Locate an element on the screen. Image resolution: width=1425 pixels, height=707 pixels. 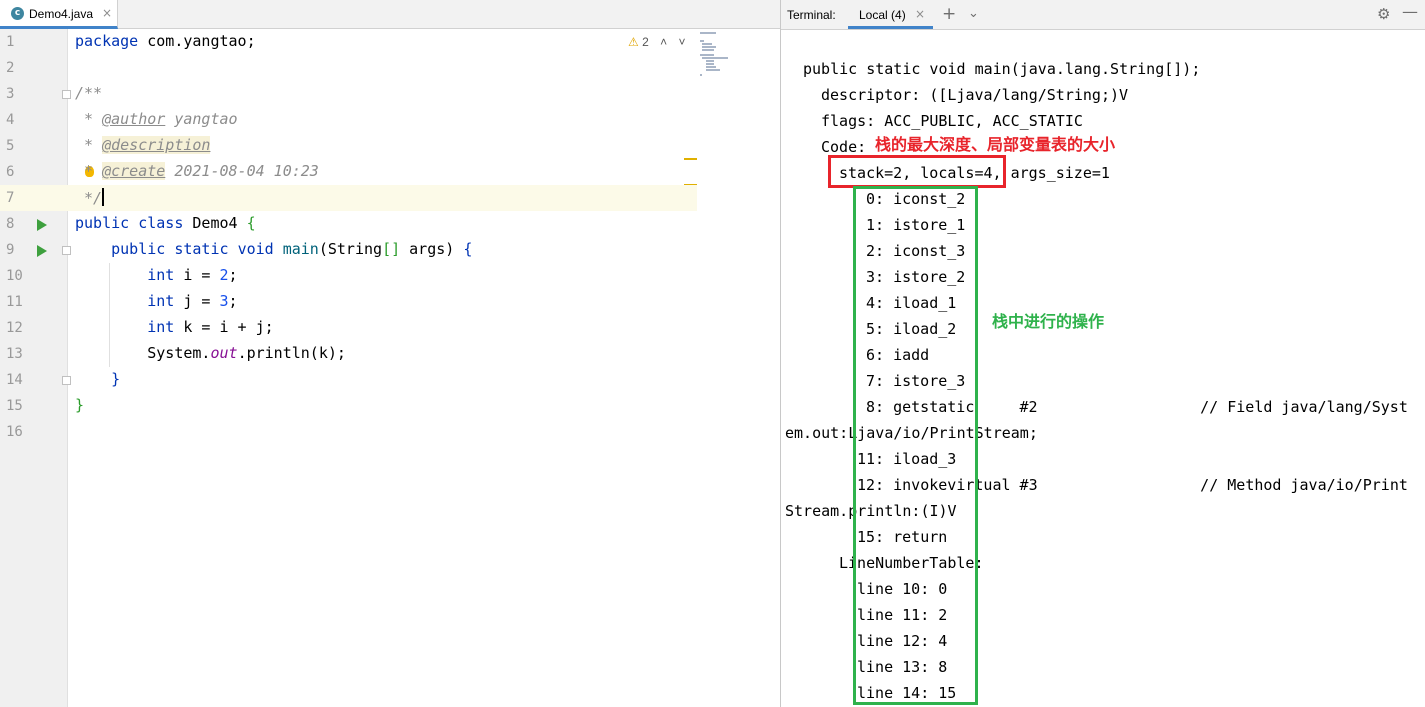
code-text: */ is located at coordinates (90, 197).